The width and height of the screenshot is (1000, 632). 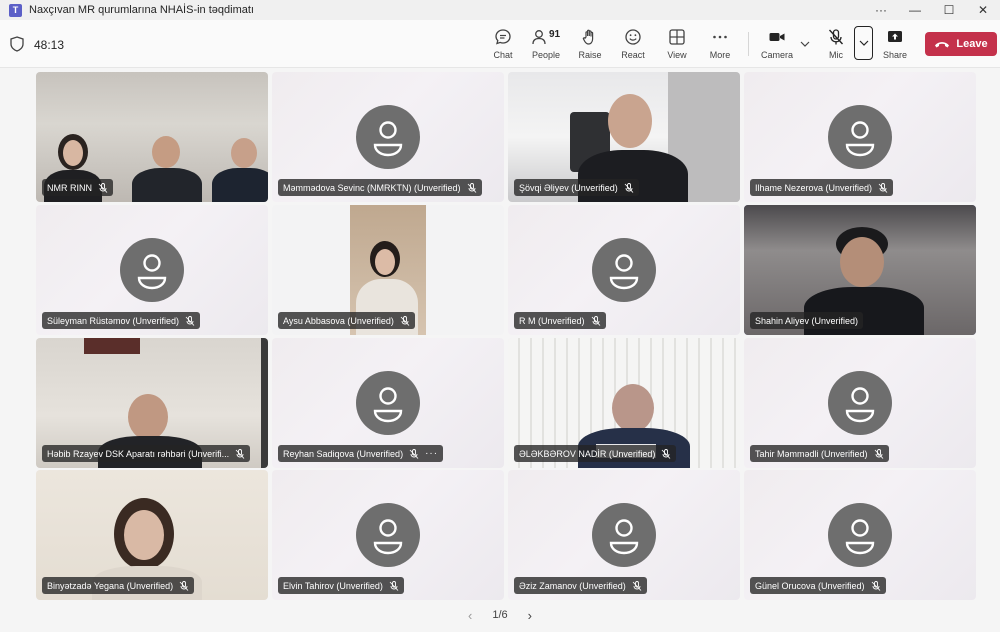 I want to click on participant-name-tag: Şövqi Əliyev (Unverified), so click(x=576, y=187).